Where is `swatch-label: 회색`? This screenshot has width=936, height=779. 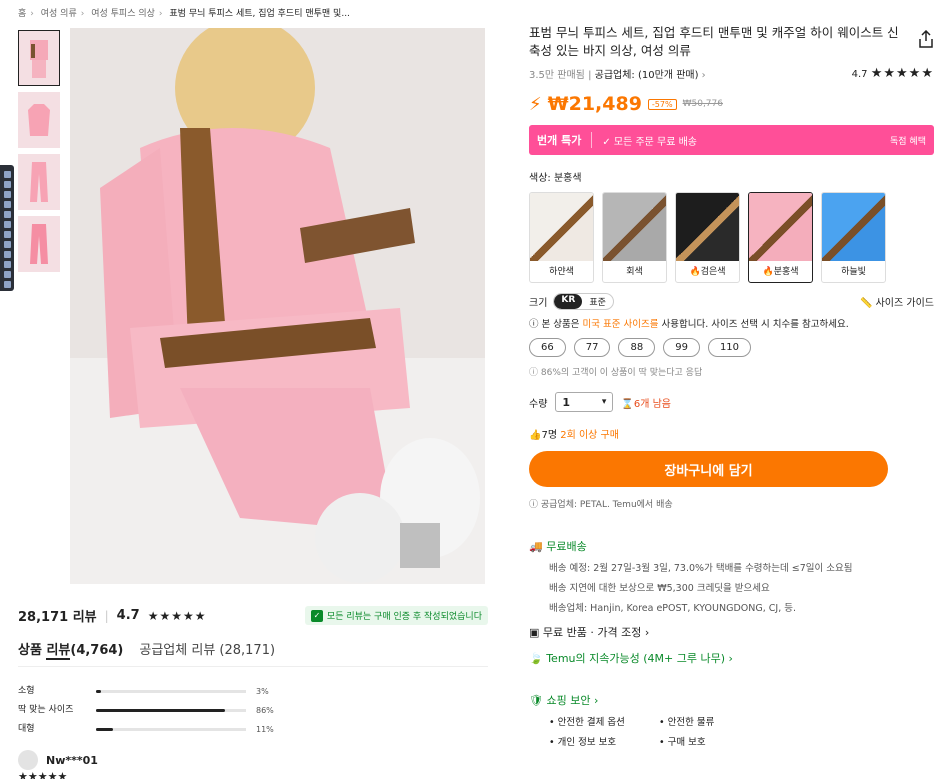 swatch-label: 회색 is located at coordinates (634, 272).